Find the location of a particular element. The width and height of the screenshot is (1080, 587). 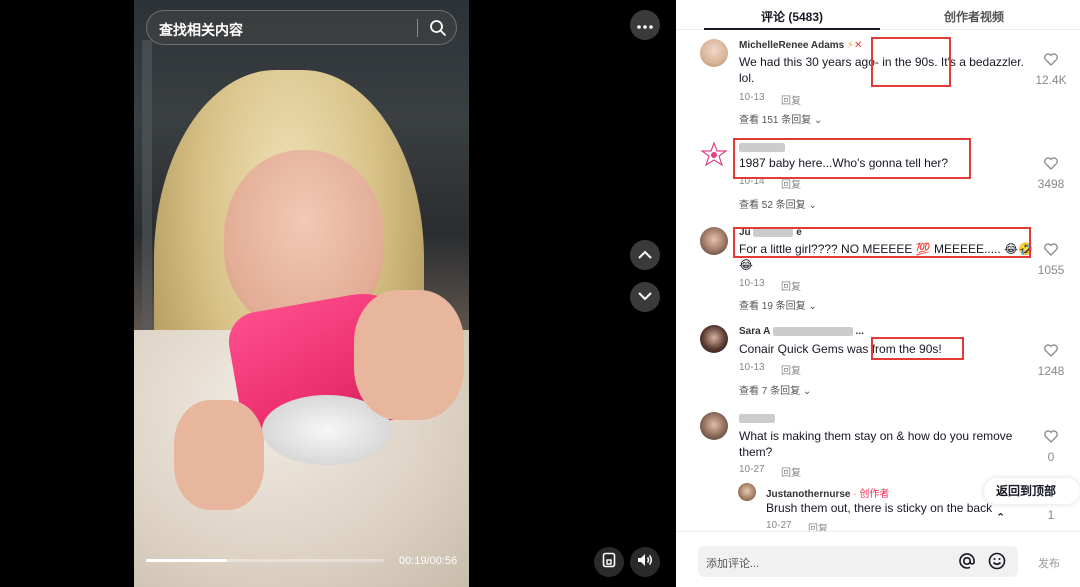

comment-author is located at coordinates (757, 418).